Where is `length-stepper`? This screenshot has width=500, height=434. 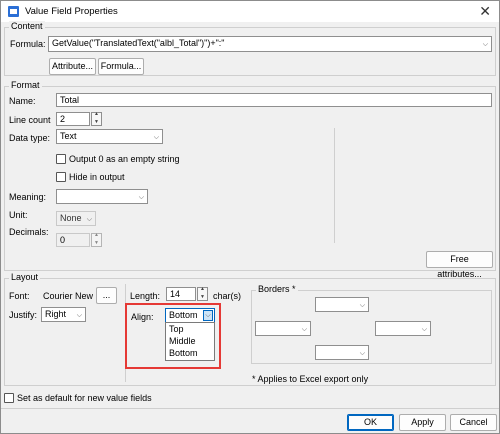
length-stepper is located at coordinates (202, 293).